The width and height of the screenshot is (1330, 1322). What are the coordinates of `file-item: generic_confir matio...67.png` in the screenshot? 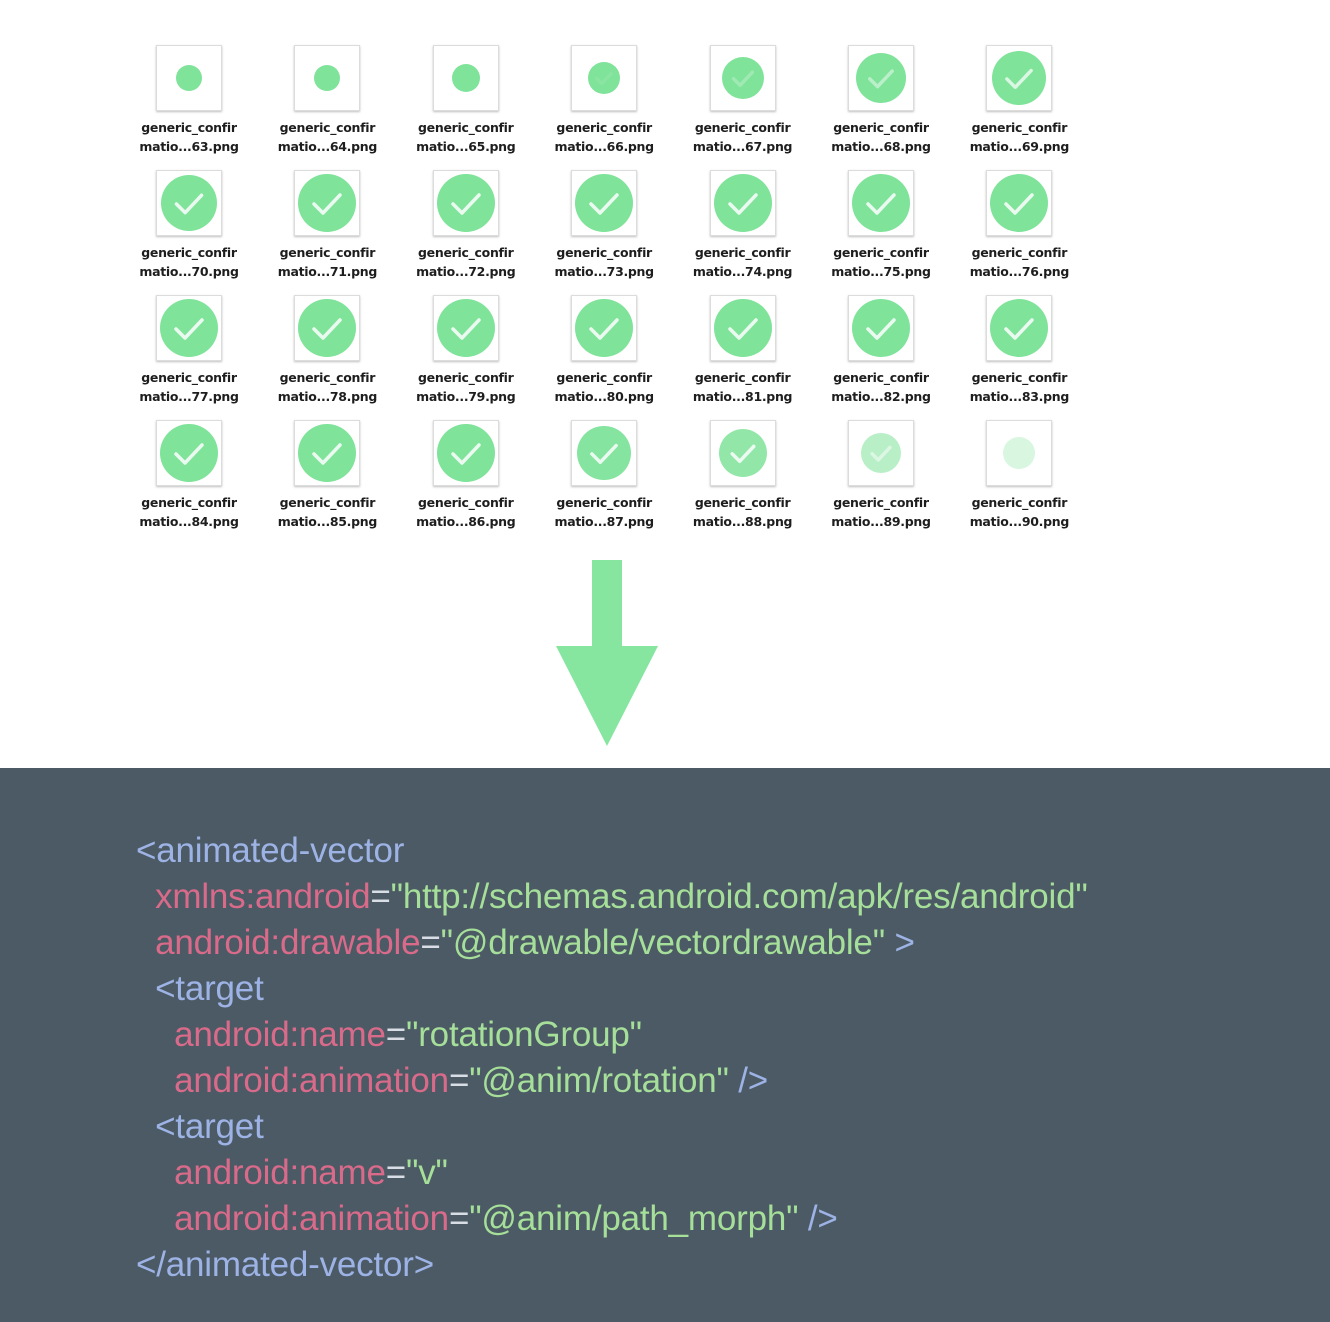 It's located at (743, 100).